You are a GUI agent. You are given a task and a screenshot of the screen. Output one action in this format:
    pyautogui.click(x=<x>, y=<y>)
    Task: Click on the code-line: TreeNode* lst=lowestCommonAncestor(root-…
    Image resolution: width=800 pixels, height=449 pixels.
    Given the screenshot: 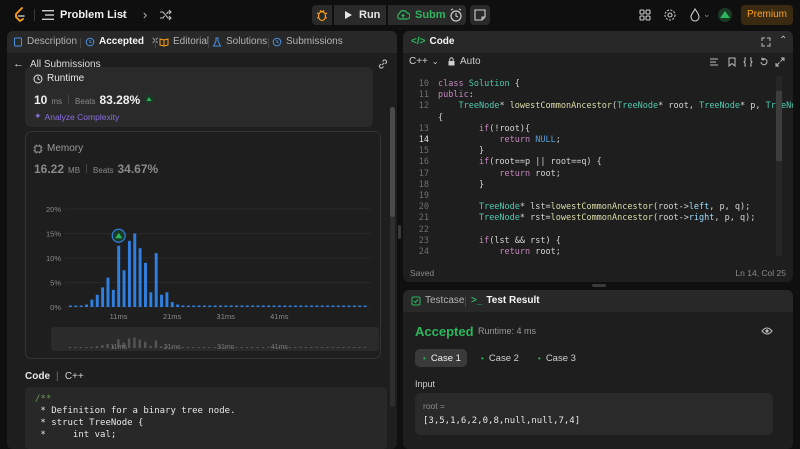 What is the action you would take?
    pyautogui.click(x=594, y=207)
    